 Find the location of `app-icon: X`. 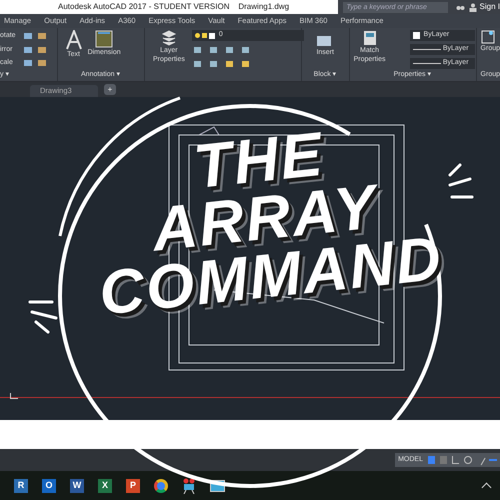

app-icon: X is located at coordinates (105, 485).